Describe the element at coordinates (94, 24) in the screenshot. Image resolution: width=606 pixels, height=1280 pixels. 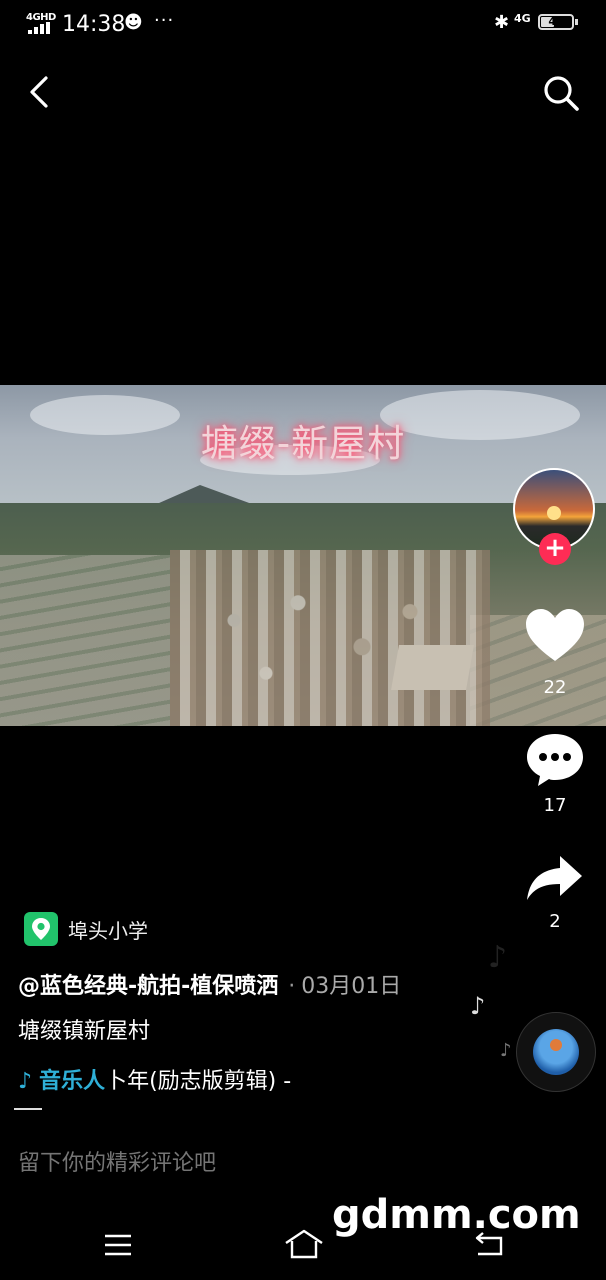
I see `clock: 14:38` at that location.